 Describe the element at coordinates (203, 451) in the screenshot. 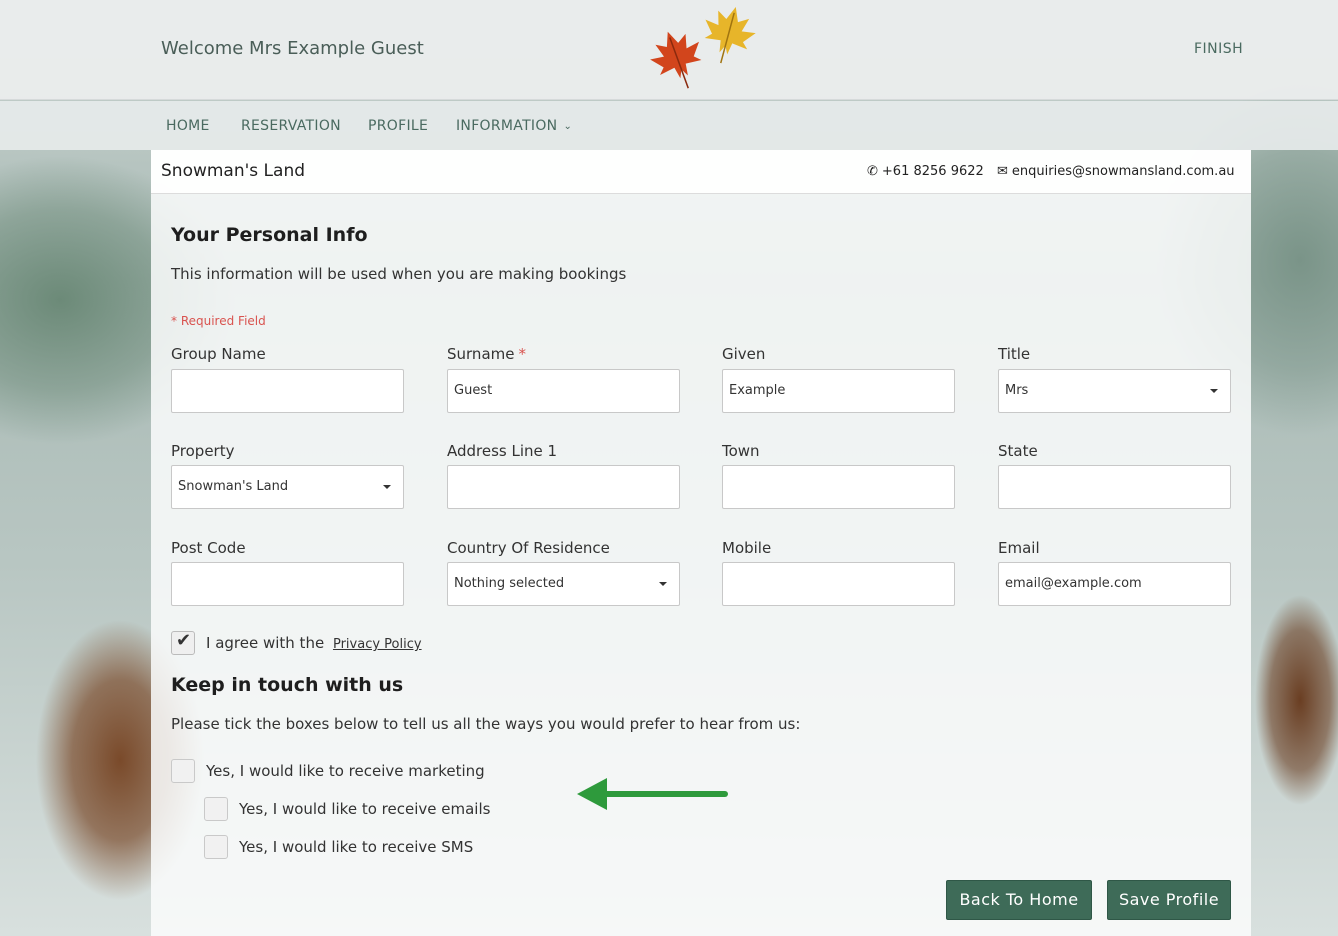

I see `property-label: Property` at that location.